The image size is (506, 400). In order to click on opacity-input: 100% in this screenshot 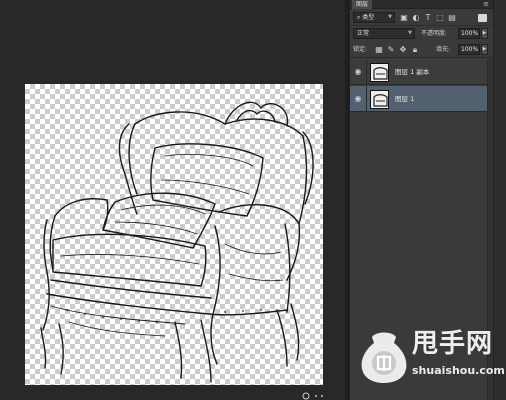, I will do `click(469, 33)`.